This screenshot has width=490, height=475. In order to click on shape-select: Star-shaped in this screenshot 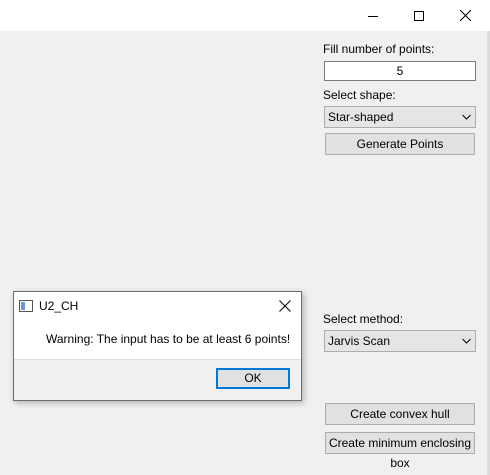, I will do `click(400, 117)`.